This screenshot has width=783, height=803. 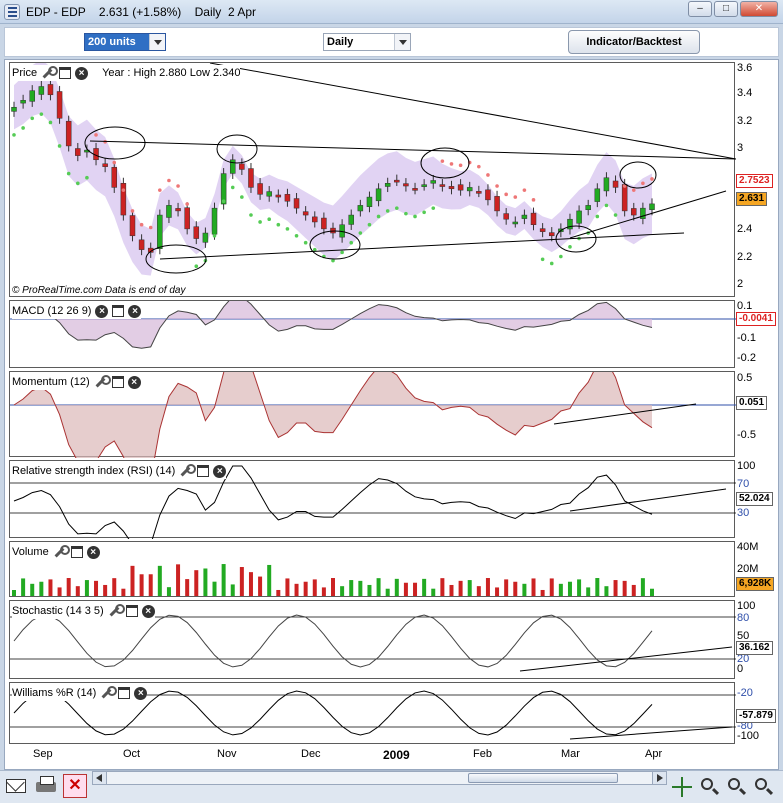 I want to click on zoom-out-icon, so click(x=737, y=787).